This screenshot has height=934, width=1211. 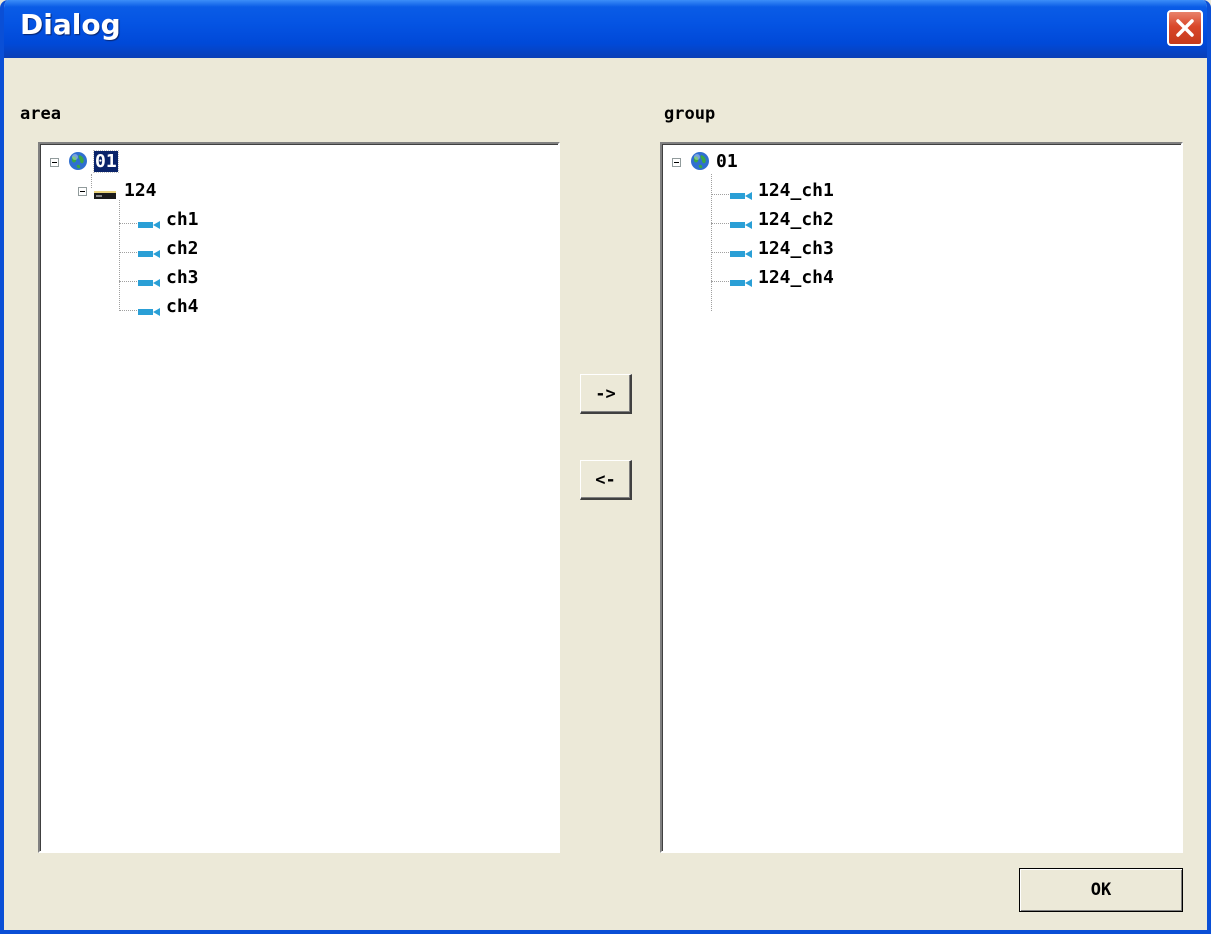 What do you see at coordinates (40, 114) in the screenshot?
I see `area-label: area` at bounding box center [40, 114].